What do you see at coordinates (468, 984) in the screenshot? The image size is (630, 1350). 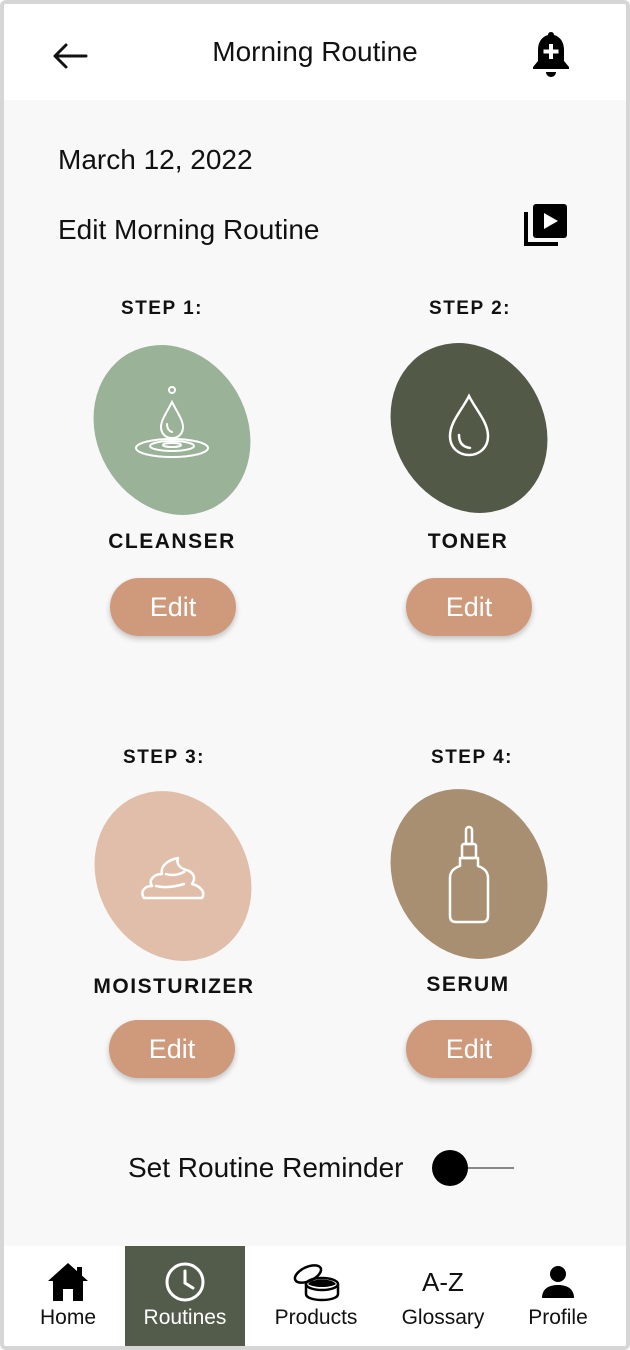 I see `step-4-name: SERUM` at bounding box center [468, 984].